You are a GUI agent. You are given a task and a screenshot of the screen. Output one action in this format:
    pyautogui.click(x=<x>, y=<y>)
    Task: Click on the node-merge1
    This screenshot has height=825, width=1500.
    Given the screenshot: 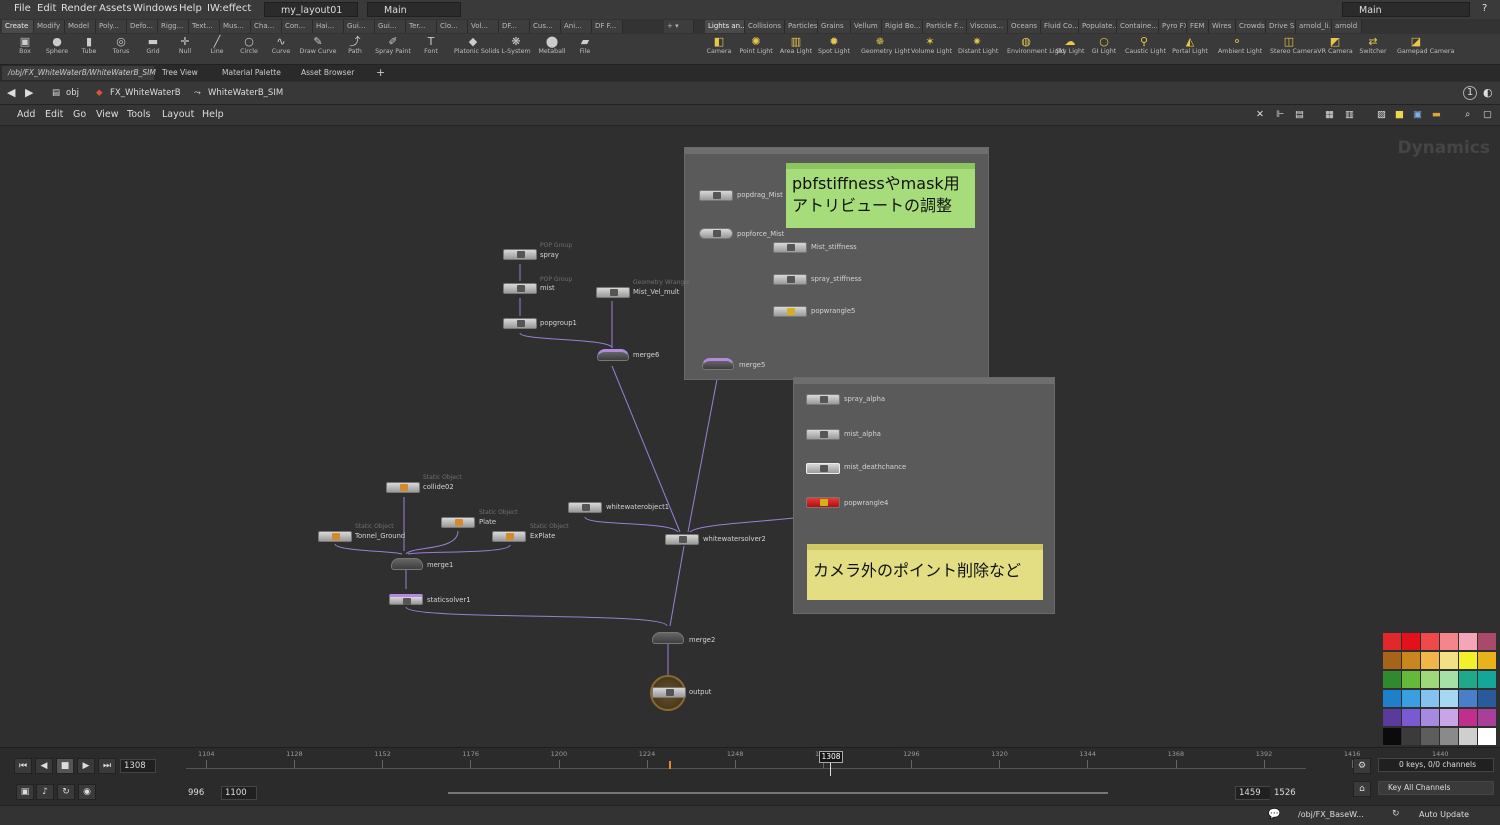 What is the action you would take?
    pyautogui.click(x=407, y=564)
    